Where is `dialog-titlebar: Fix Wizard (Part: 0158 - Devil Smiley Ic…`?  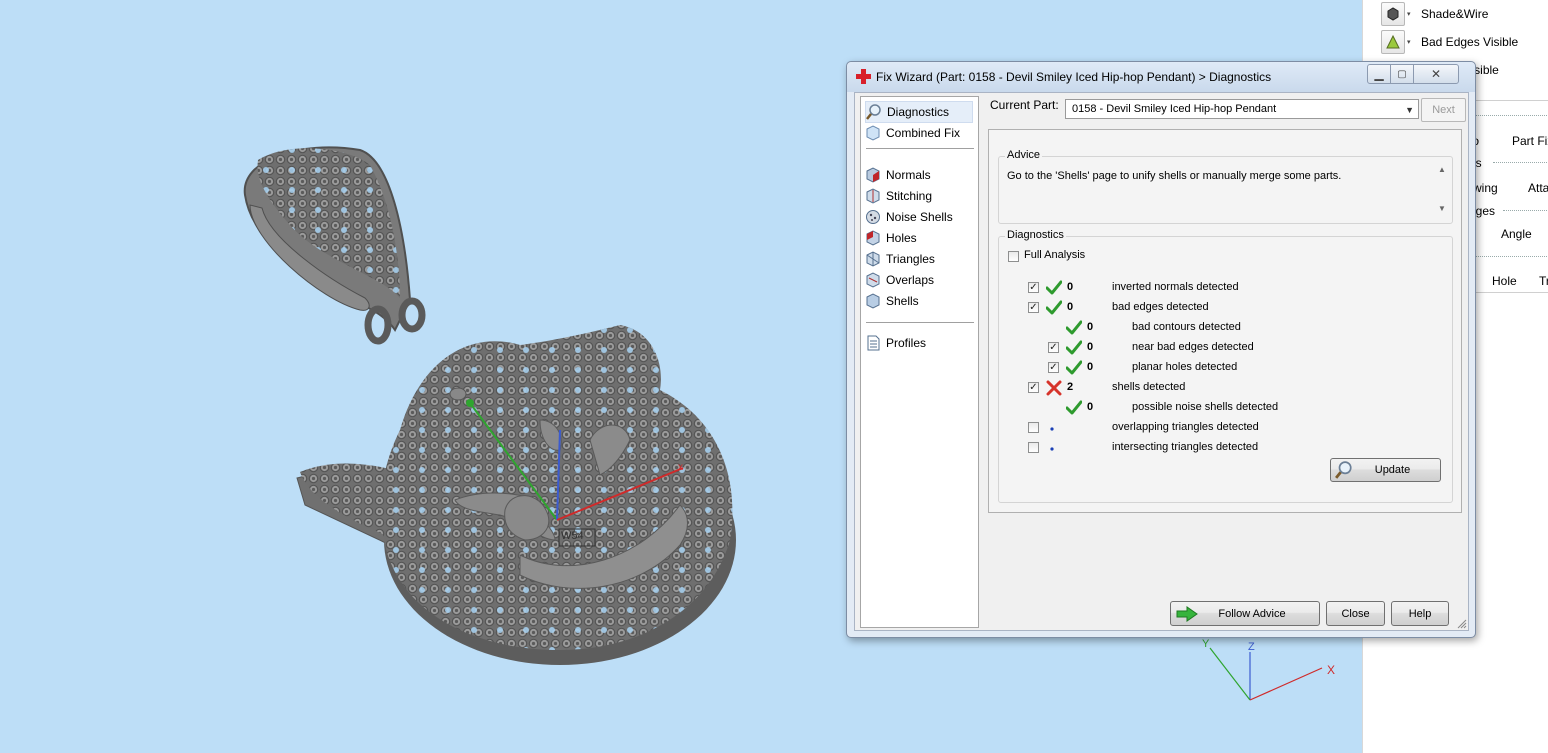
dialog-titlebar: Fix Wizard (Part: 0158 - Devil Smiley Ic… is located at coordinates (1161, 77).